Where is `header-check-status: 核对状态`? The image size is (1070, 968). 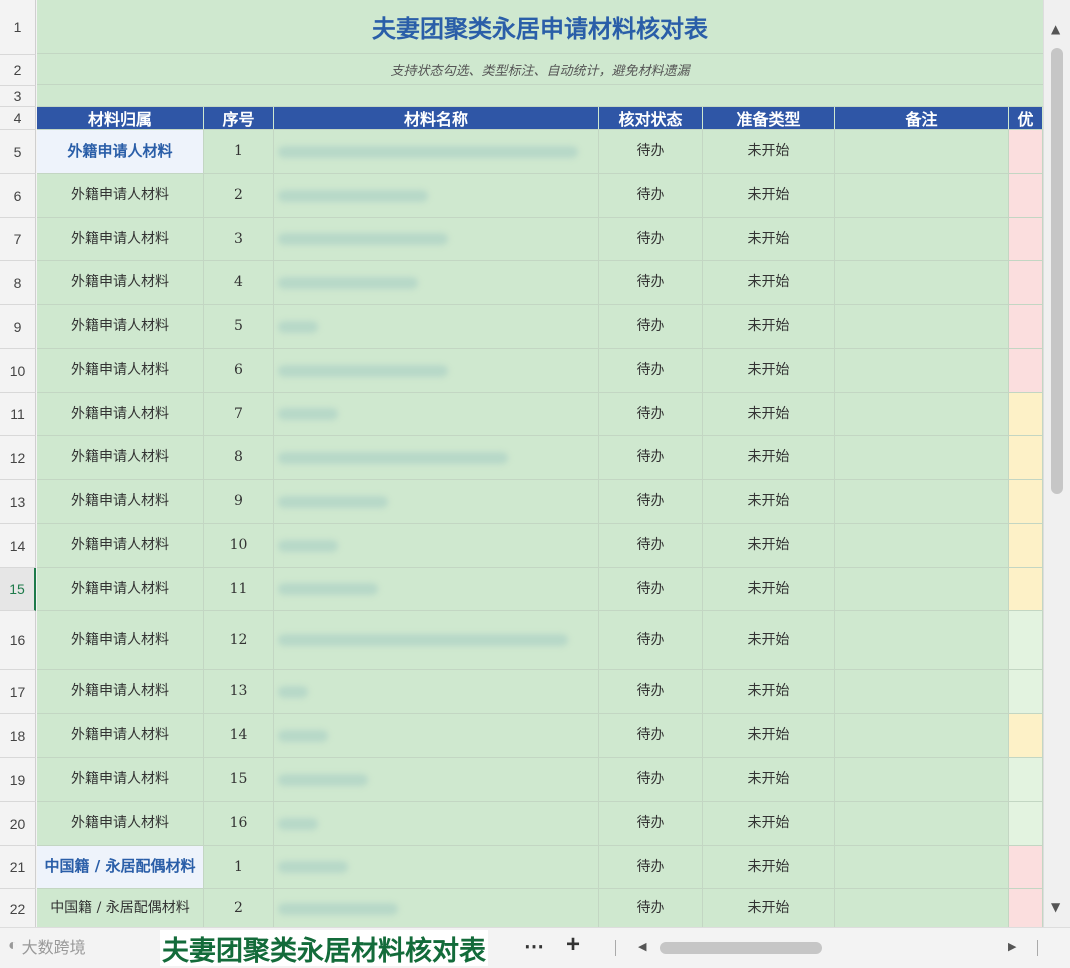
header-check-status: 核对状态 is located at coordinates (651, 118).